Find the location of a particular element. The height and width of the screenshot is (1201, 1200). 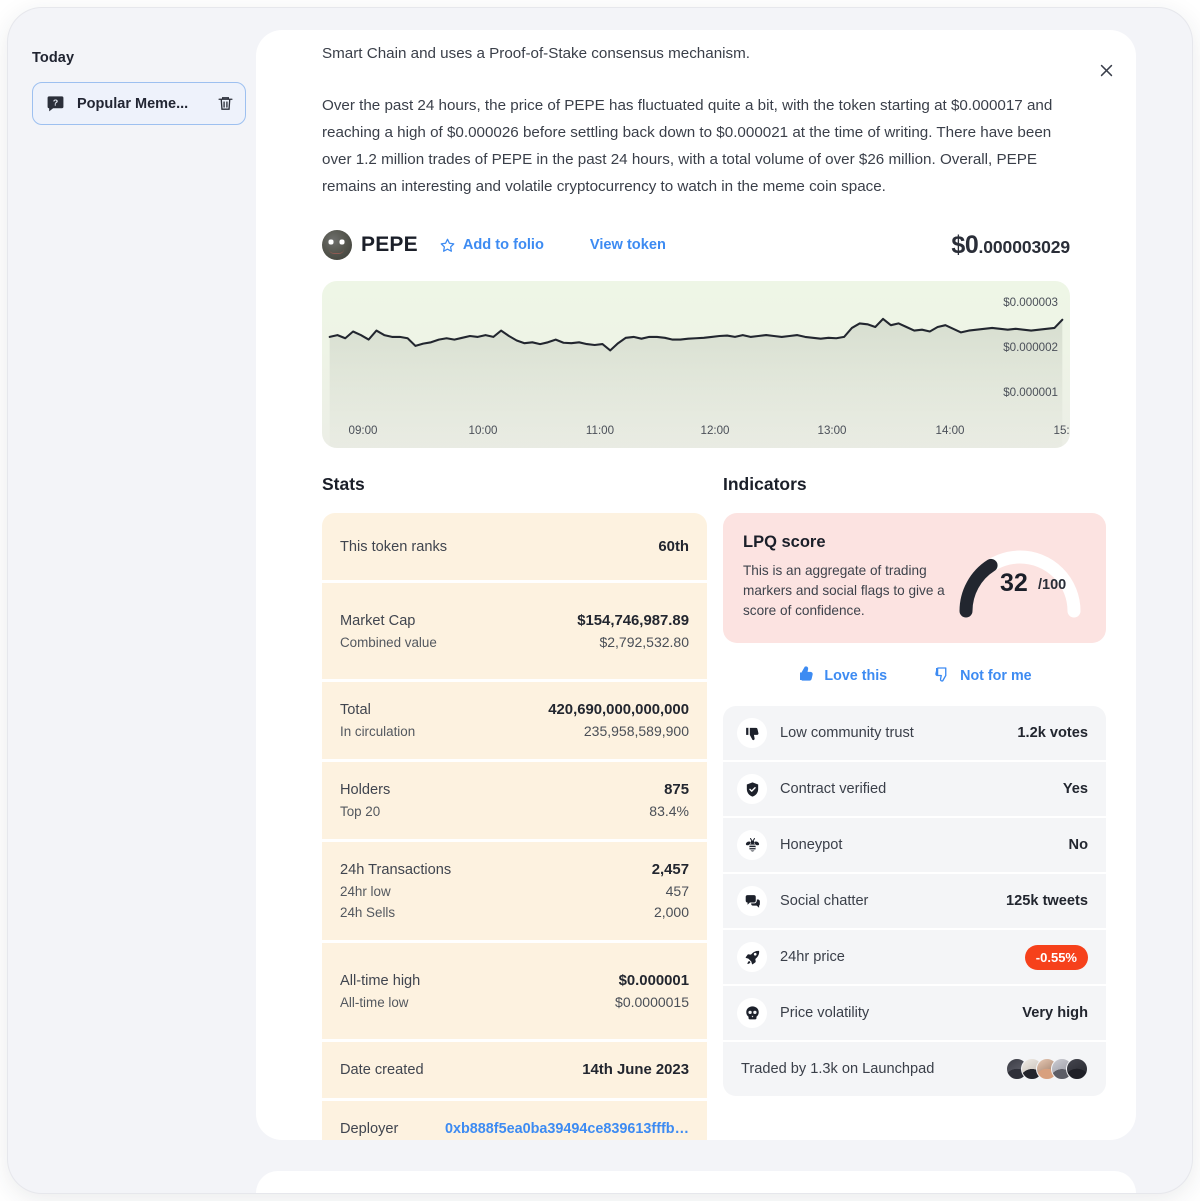

indicator-row: Low community trust 1.2k votes is located at coordinates (914, 733).